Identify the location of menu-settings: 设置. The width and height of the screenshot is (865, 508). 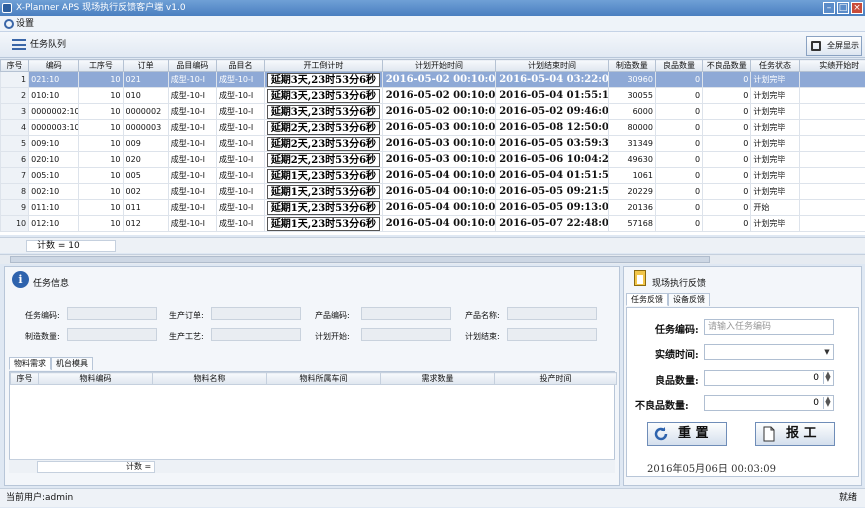
(25, 24).